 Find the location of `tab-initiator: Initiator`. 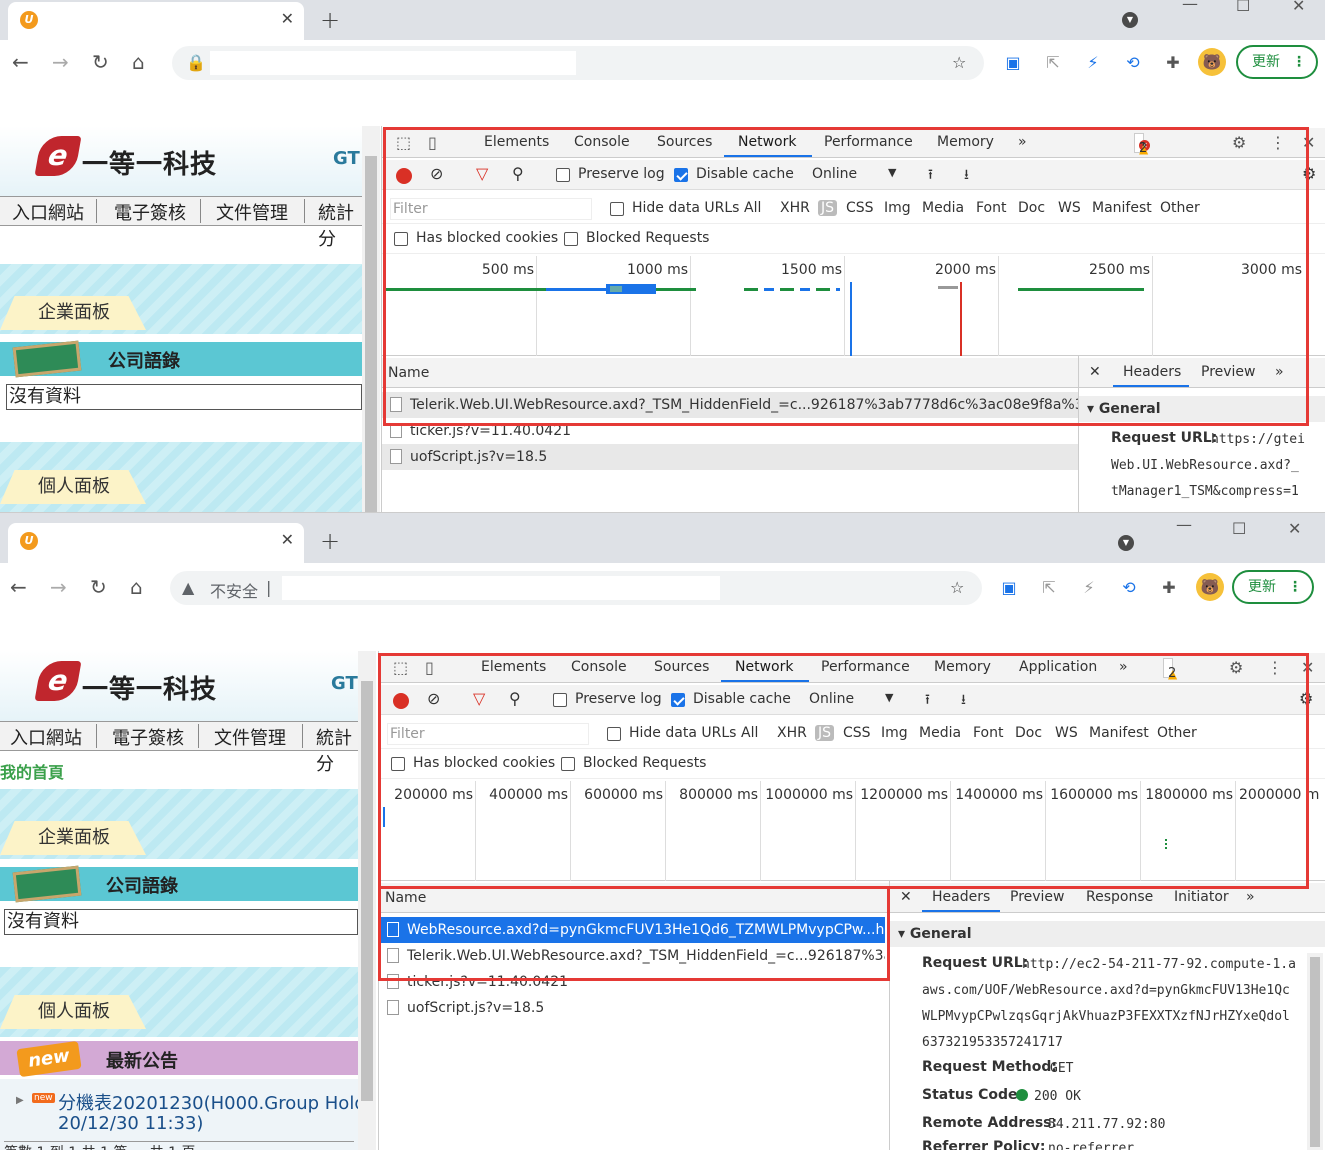

tab-initiator: Initiator is located at coordinates (1201, 897).